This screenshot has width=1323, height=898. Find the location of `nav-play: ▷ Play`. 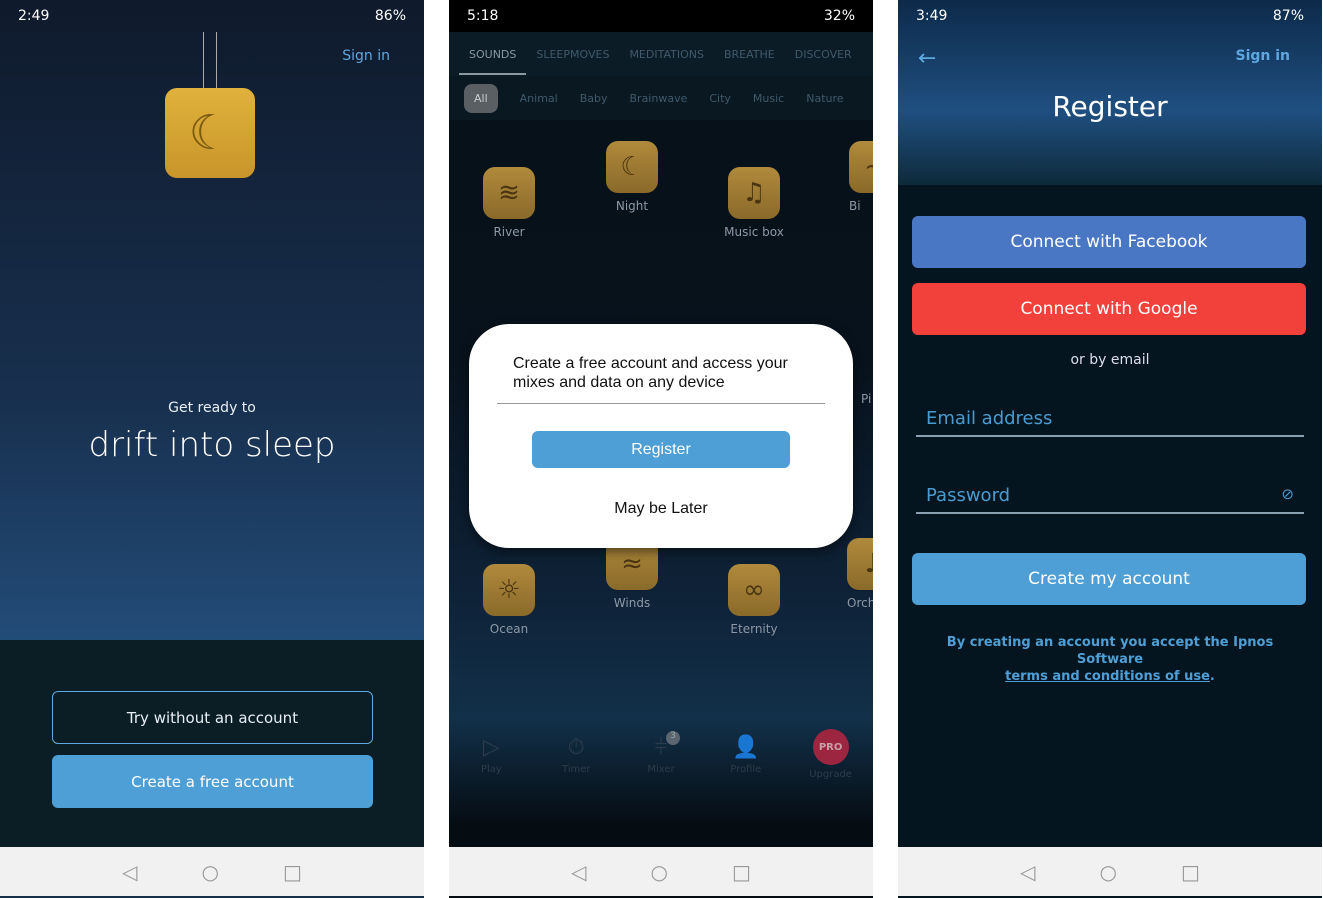

nav-play: ▷ Play is located at coordinates (491, 757).